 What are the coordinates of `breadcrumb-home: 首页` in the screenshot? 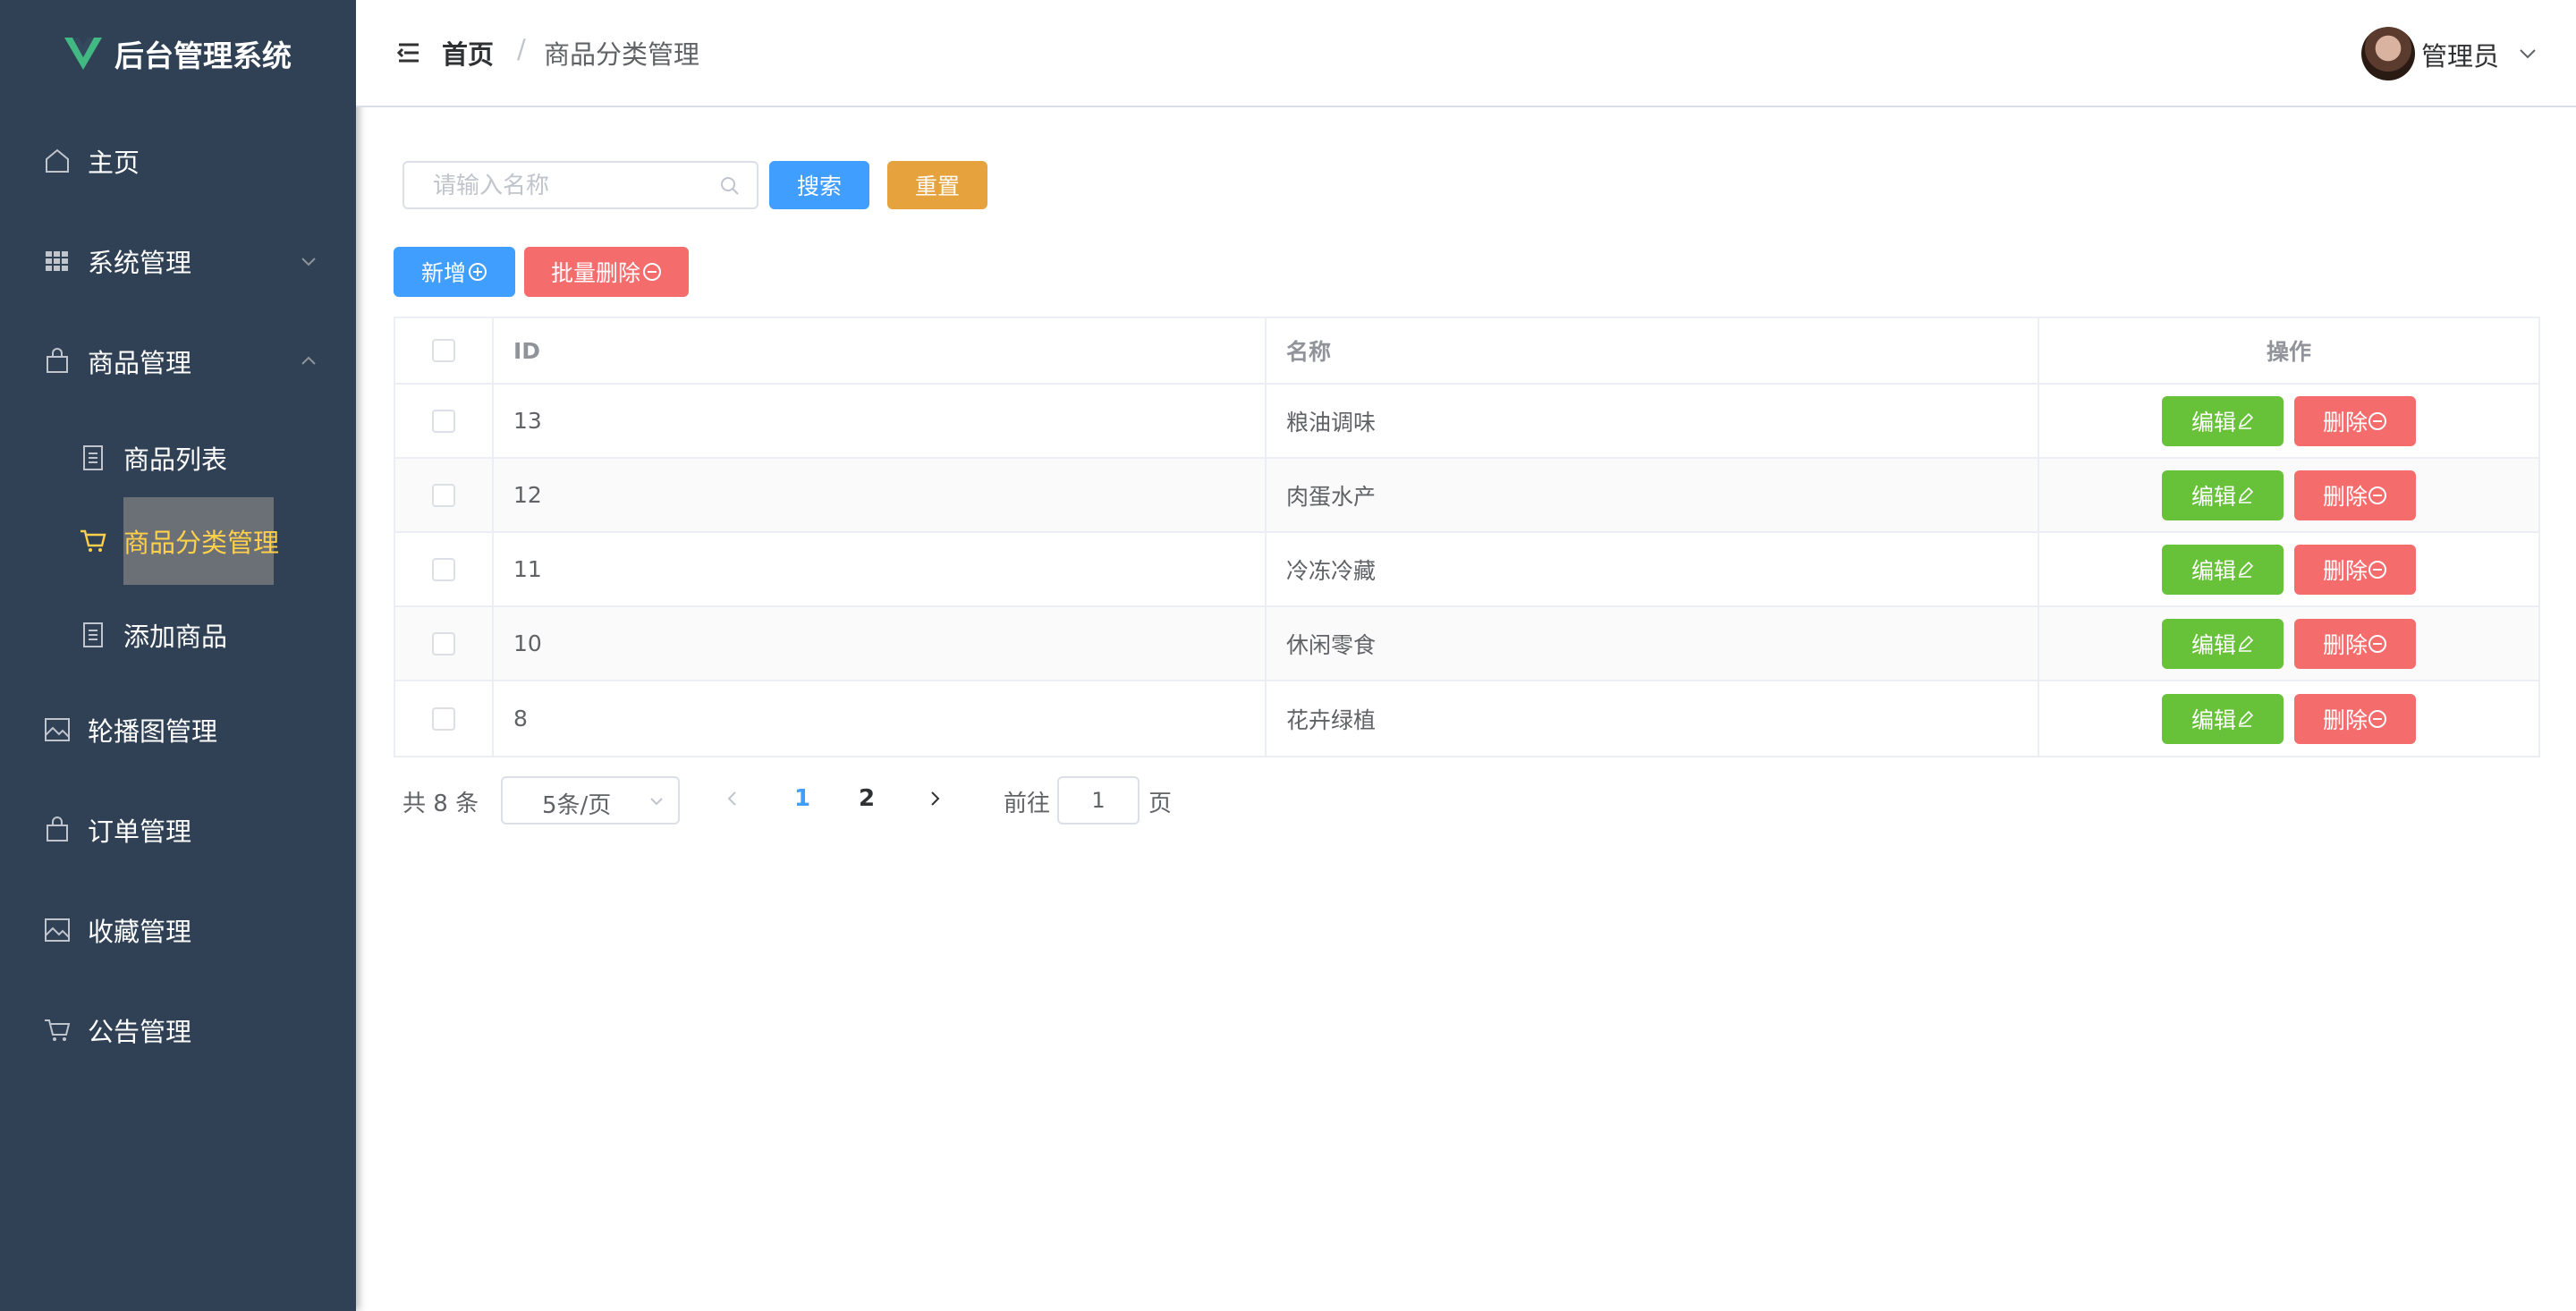 It's located at (468, 53).